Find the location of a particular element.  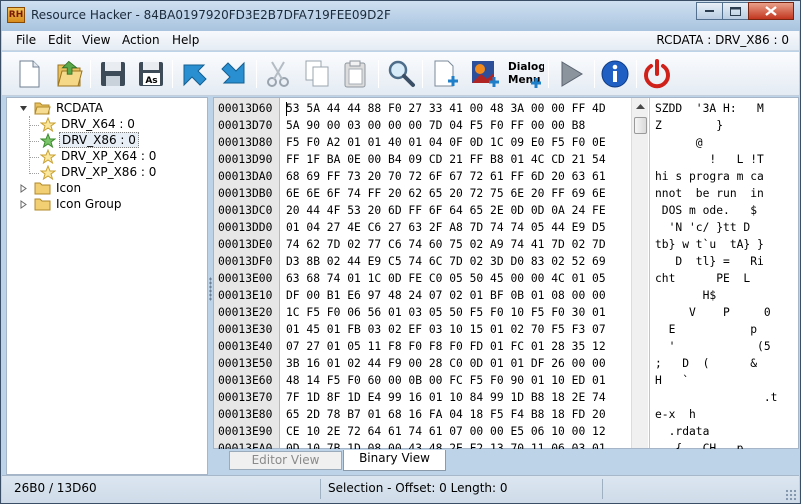

add-resource-icon is located at coordinates (445, 74).